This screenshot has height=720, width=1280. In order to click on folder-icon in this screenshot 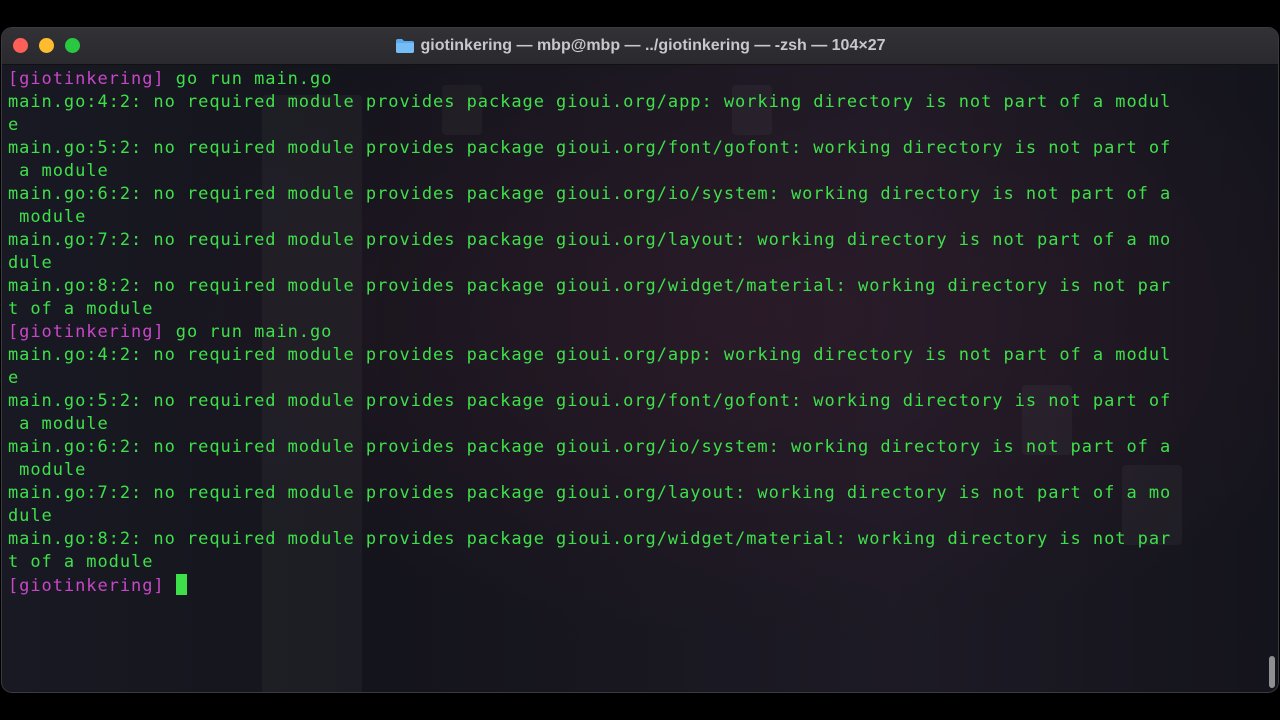, I will do `click(405, 46)`.